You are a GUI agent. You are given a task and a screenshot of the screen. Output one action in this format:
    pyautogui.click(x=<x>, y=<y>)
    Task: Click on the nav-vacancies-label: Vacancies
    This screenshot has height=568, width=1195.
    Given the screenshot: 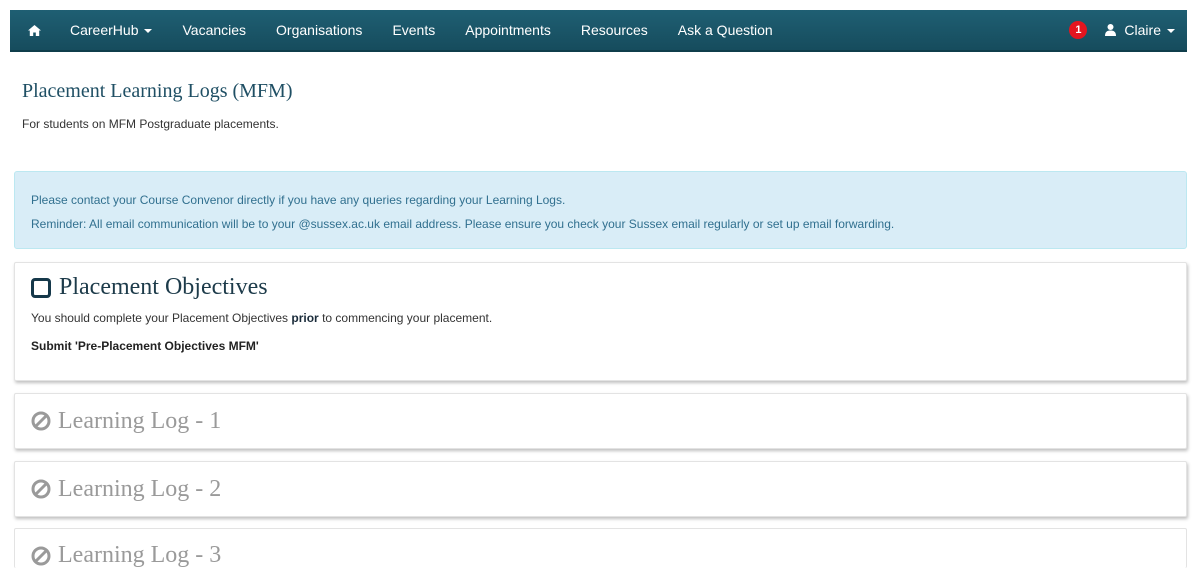 What is the action you would take?
    pyautogui.click(x=214, y=30)
    